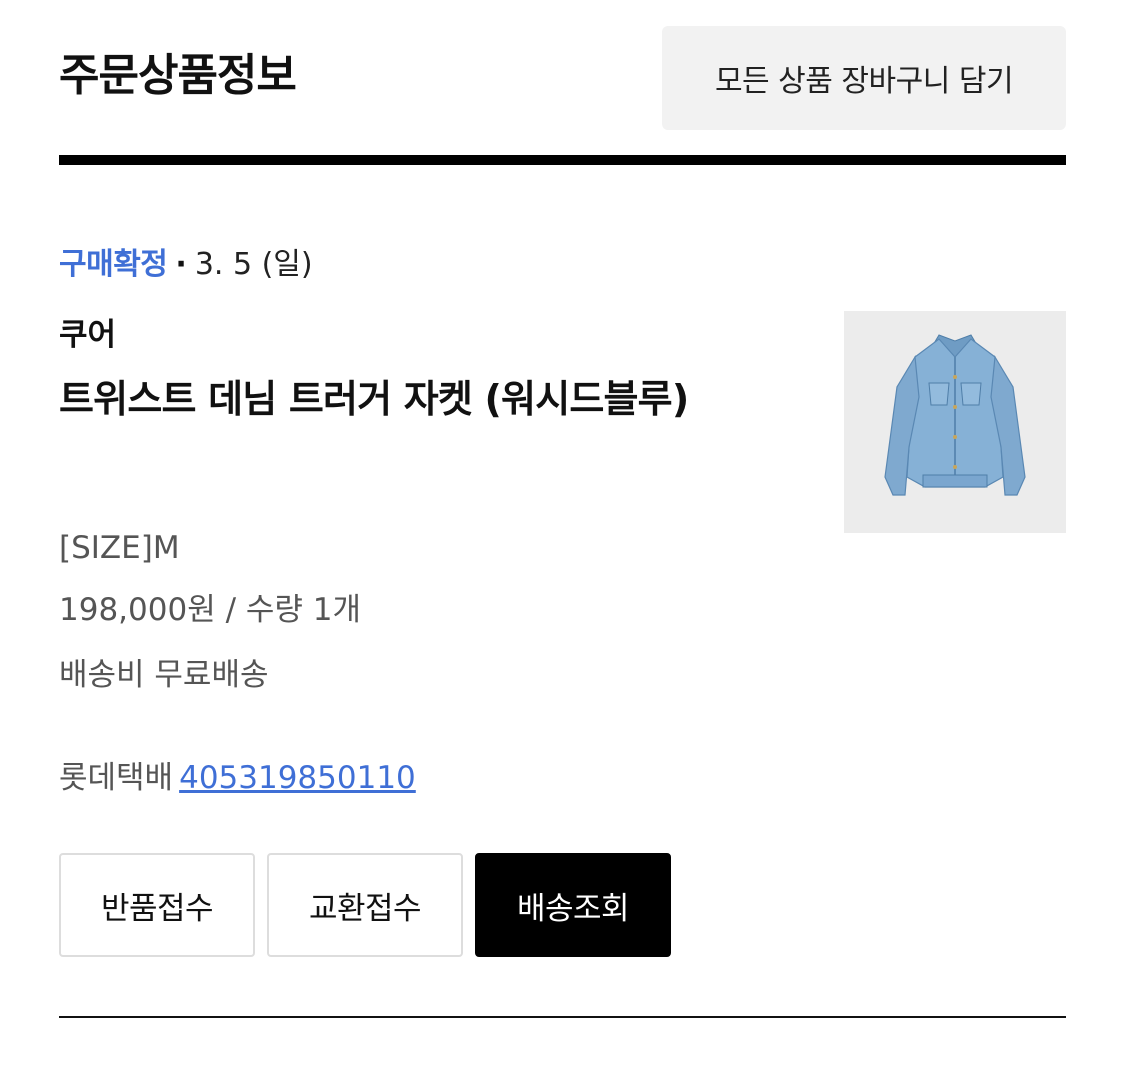  What do you see at coordinates (210, 610) in the screenshot?
I see `price-quantity: 198,000원 / 수량 1개` at bounding box center [210, 610].